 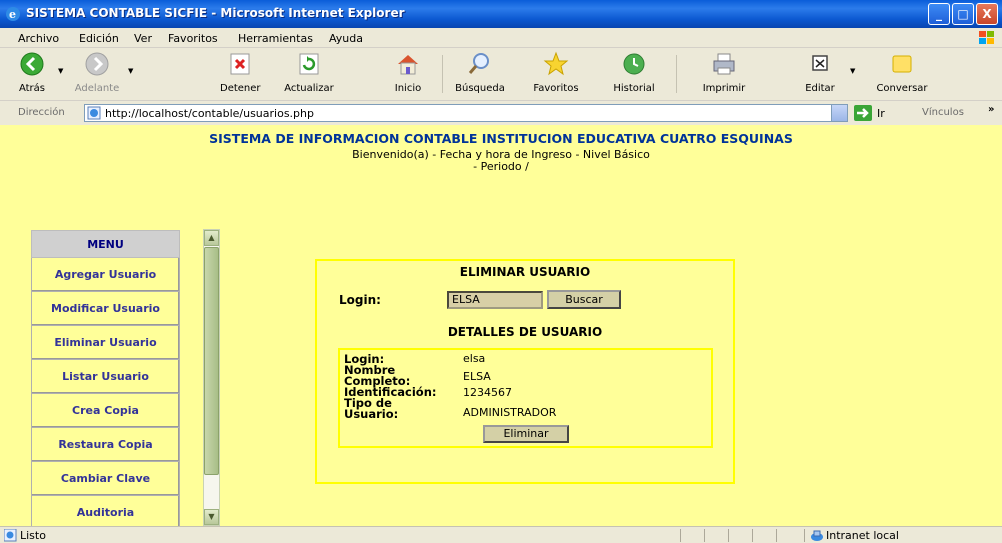 I want to click on messenger-button: Conversar, so click(x=902, y=72).